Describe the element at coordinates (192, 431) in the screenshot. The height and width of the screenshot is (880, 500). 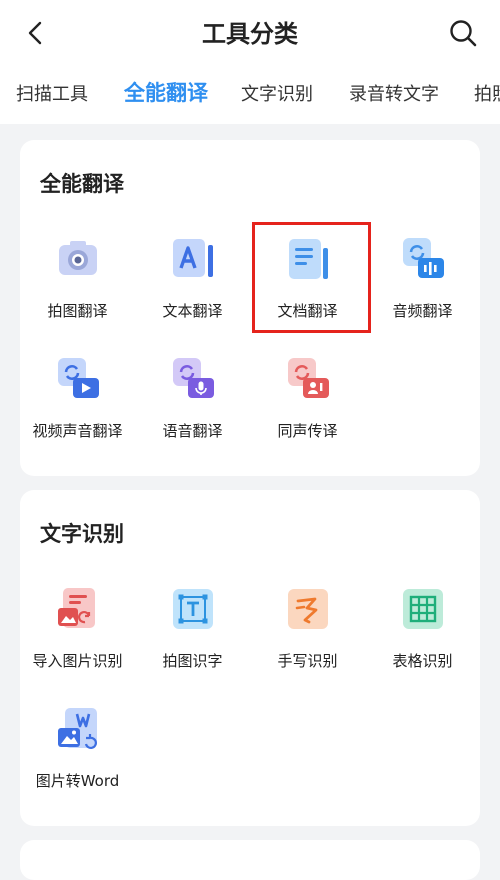
I see `tool-label: 语音翻译` at that location.